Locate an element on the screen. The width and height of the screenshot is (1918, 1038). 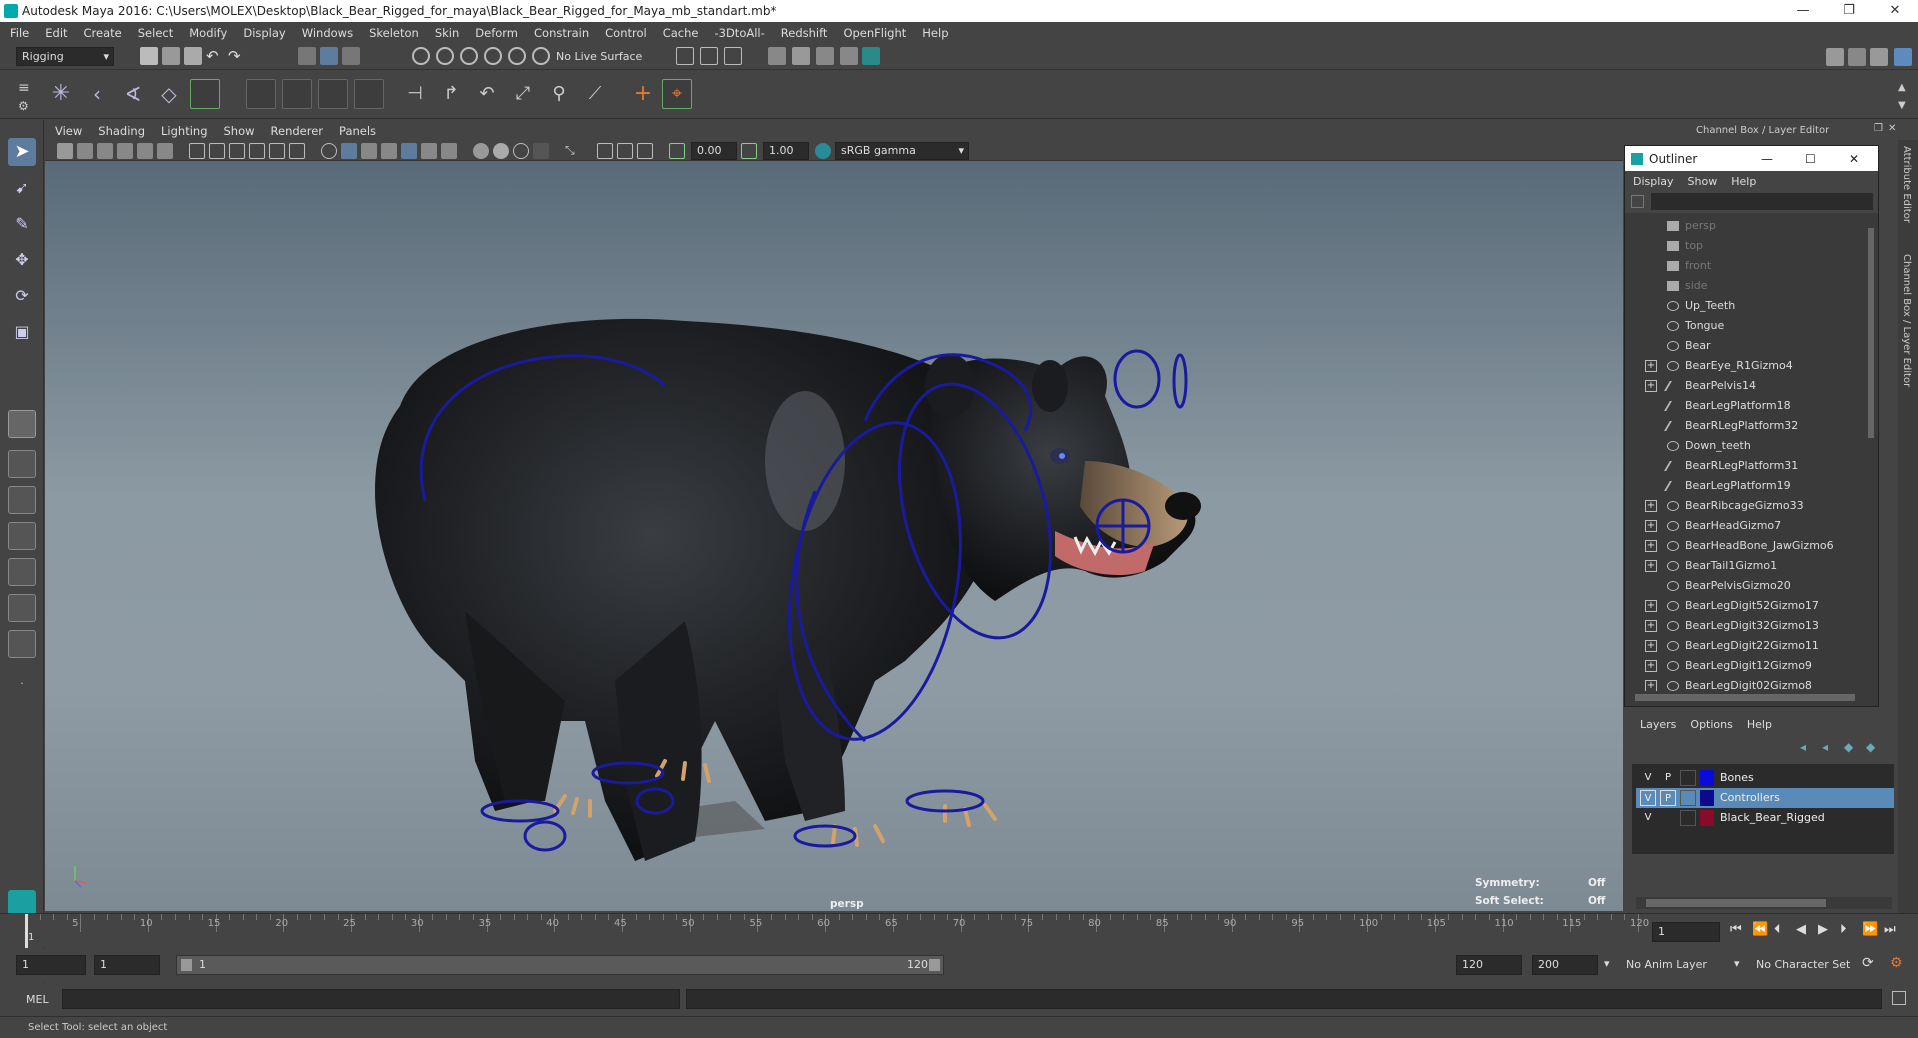
step-forward-key-icon: ⏵ is located at coordinates (1843, 929).